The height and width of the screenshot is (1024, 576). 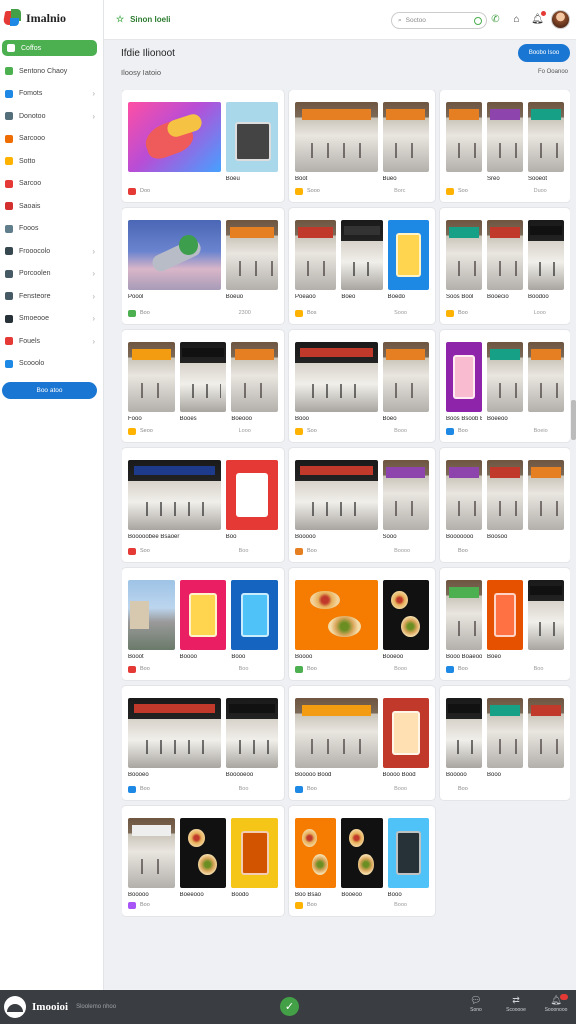 What do you see at coordinates (203, 505) in the screenshot?
I see `product-card: Booooobee Bsaoer Boo Soo Boo` at bounding box center [203, 505].